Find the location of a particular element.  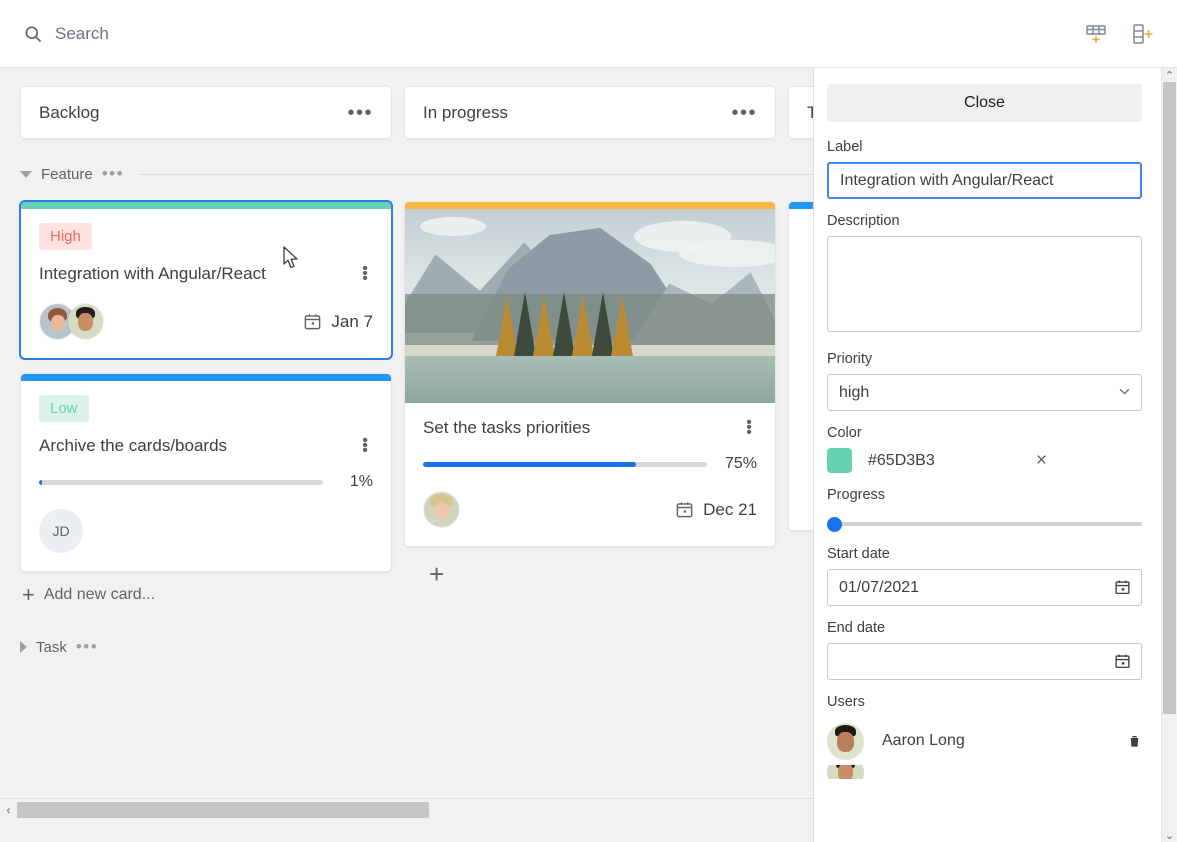

progress-slider is located at coordinates (984, 524).